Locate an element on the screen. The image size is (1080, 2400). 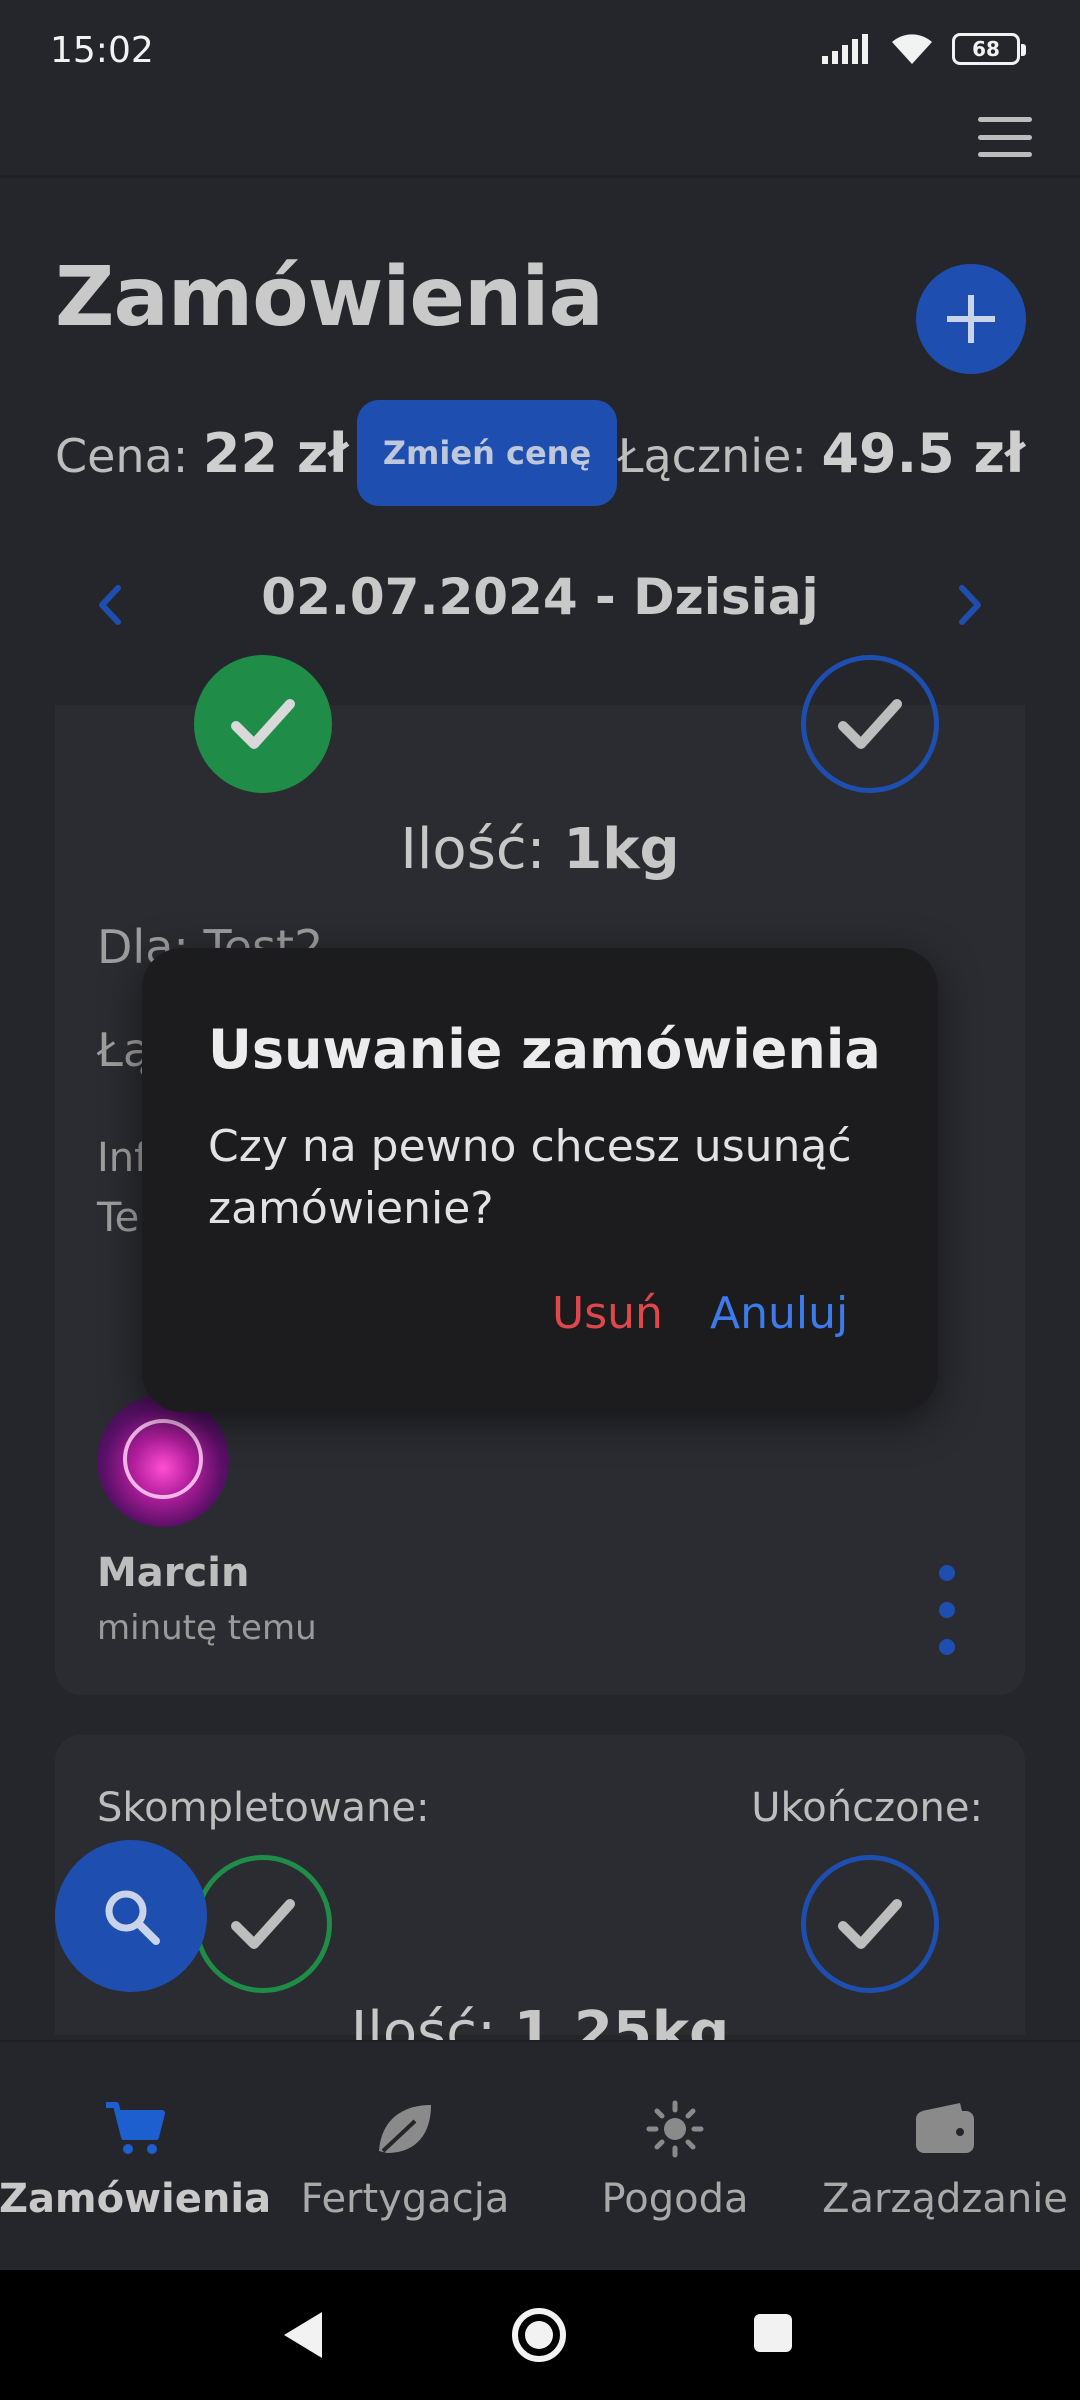
wallet-icon is located at coordinates (945, 2128).